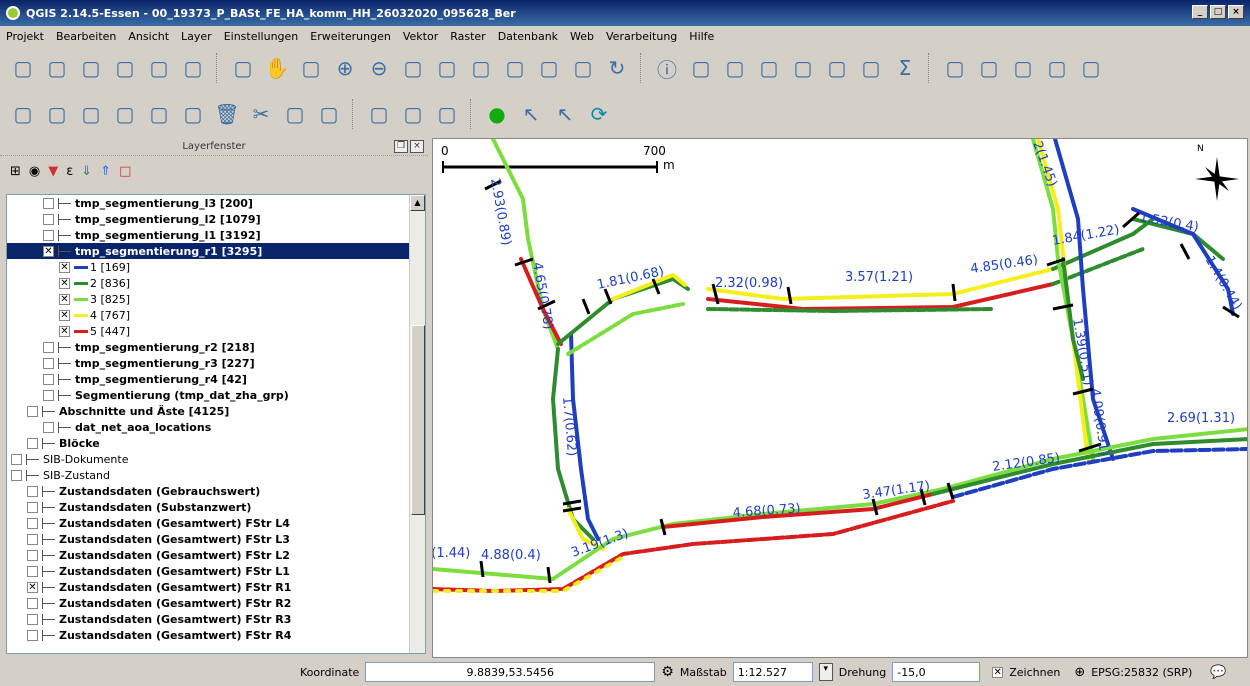  Describe the element at coordinates (208, 619) in the screenshot. I see `layer-item: Zustandsdaten (Gesamtwert) FStr R3` at that location.